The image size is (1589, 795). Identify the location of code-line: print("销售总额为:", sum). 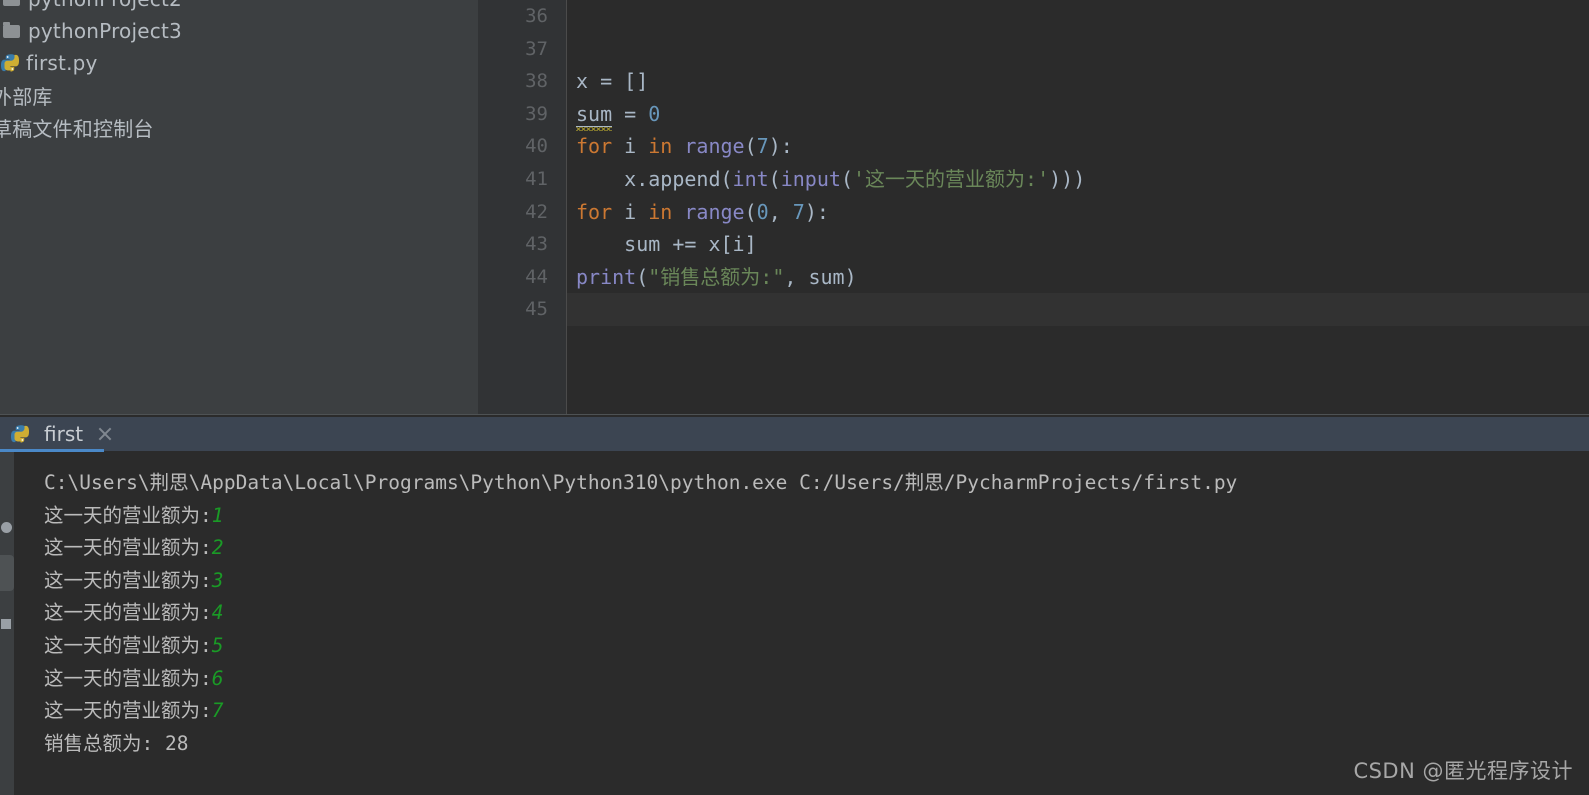
(1078, 277).